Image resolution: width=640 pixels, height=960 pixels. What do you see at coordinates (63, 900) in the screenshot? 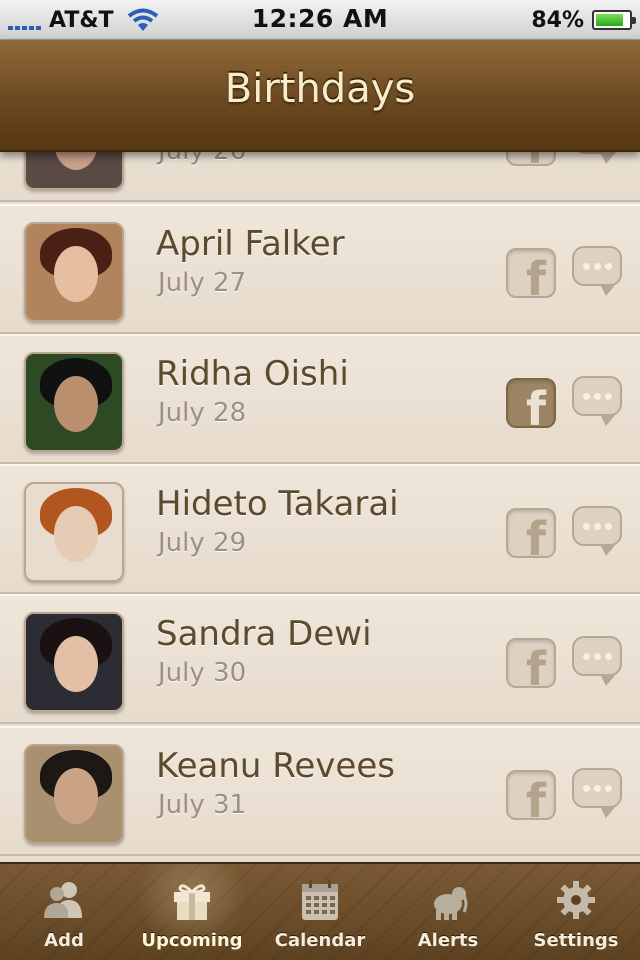
I see `people-icon` at bounding box center [63, 900].